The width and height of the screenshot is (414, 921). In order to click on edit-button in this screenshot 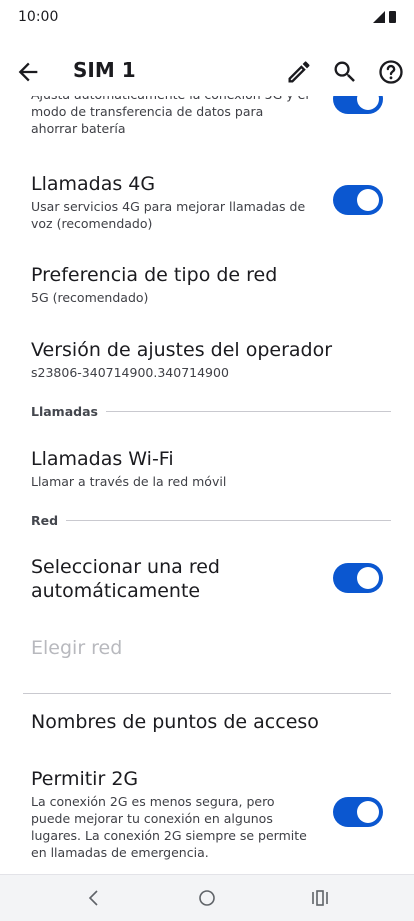, I will do `click(299, 72)`.